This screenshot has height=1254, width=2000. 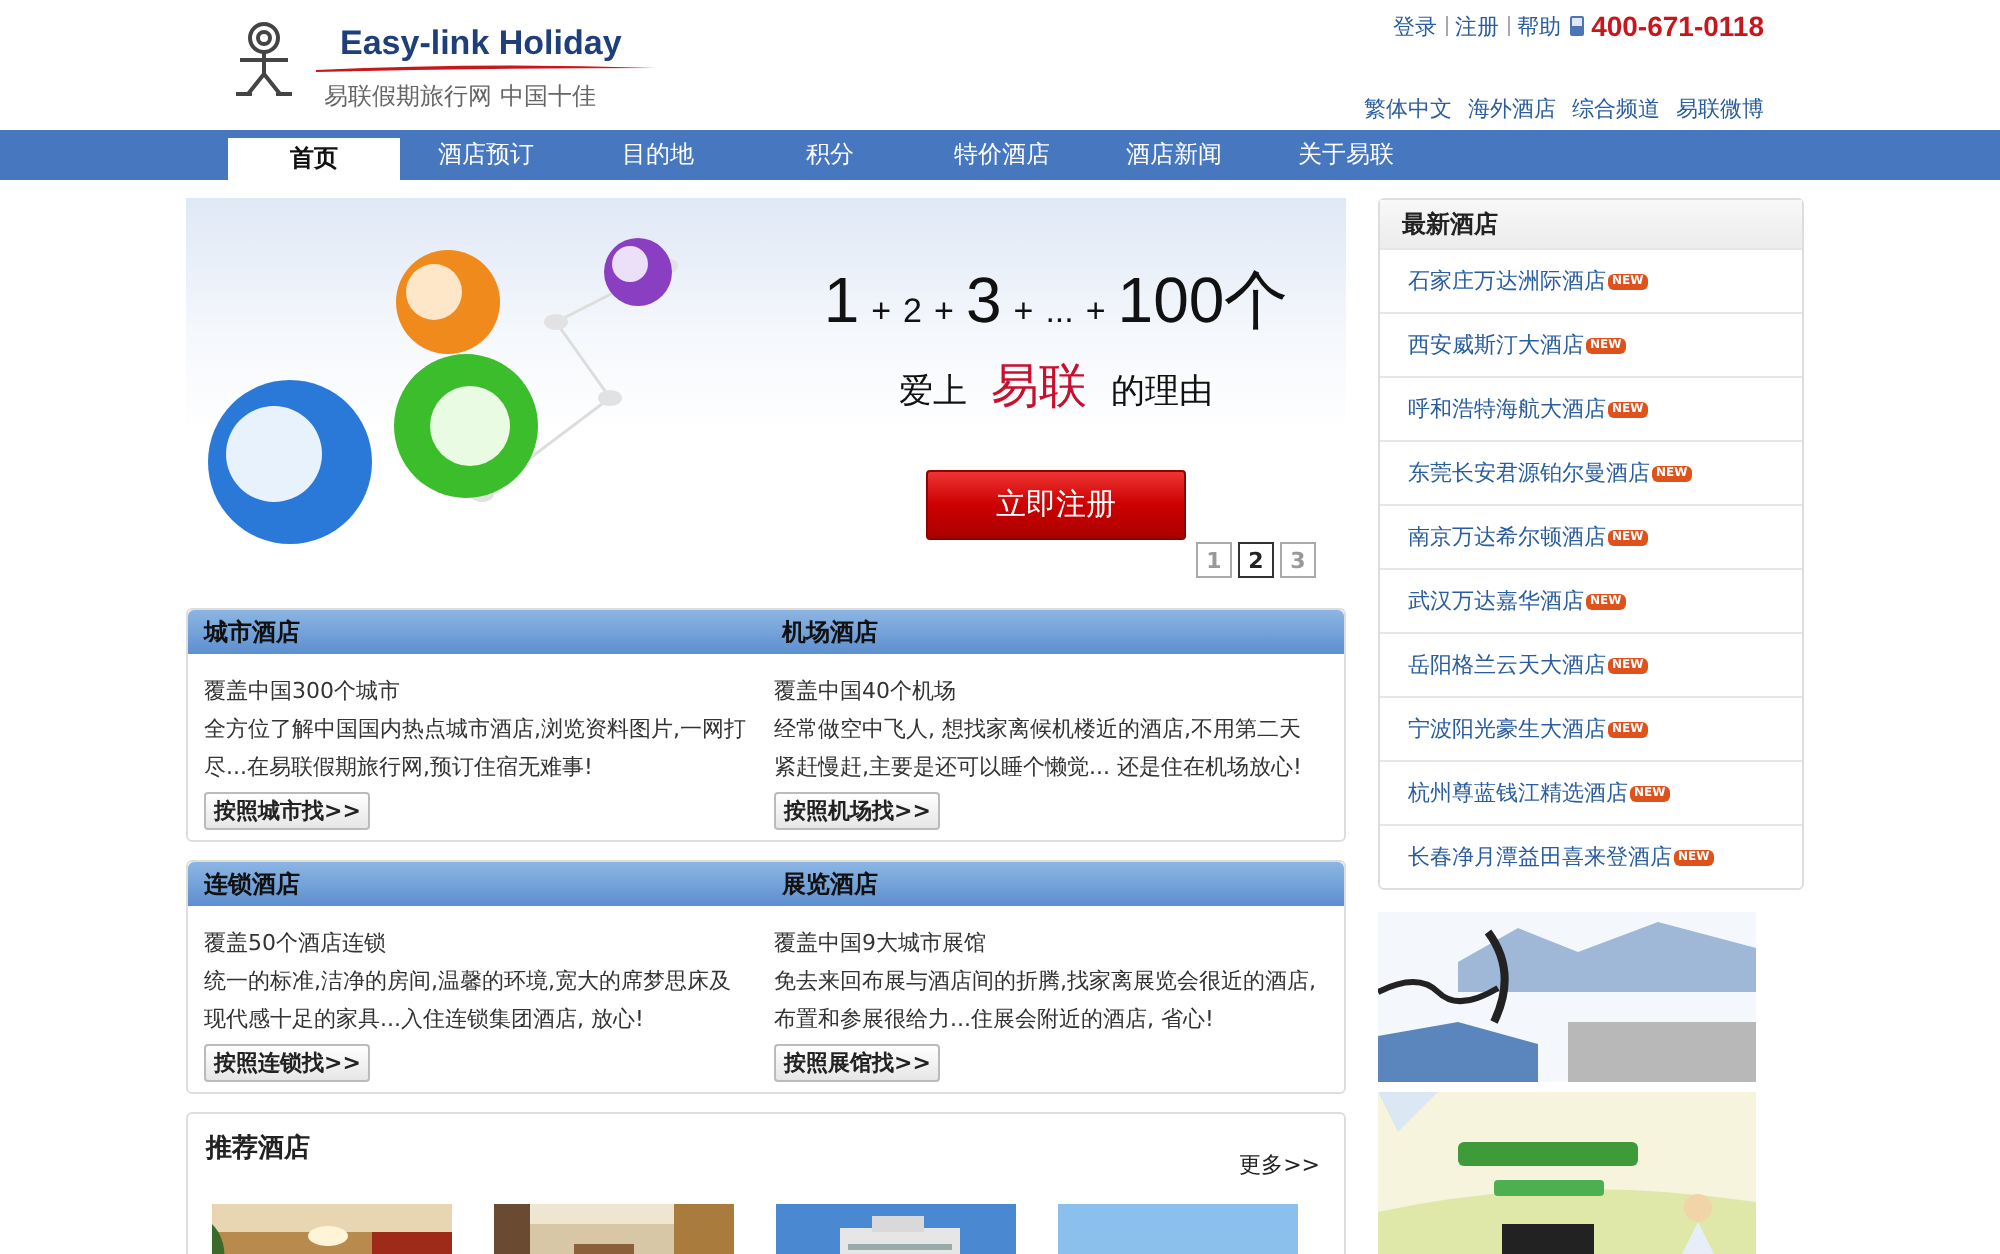 I want to click on hotel-link: 长春净月潭益田喜来登酒店, so click(x=1540, y=857).